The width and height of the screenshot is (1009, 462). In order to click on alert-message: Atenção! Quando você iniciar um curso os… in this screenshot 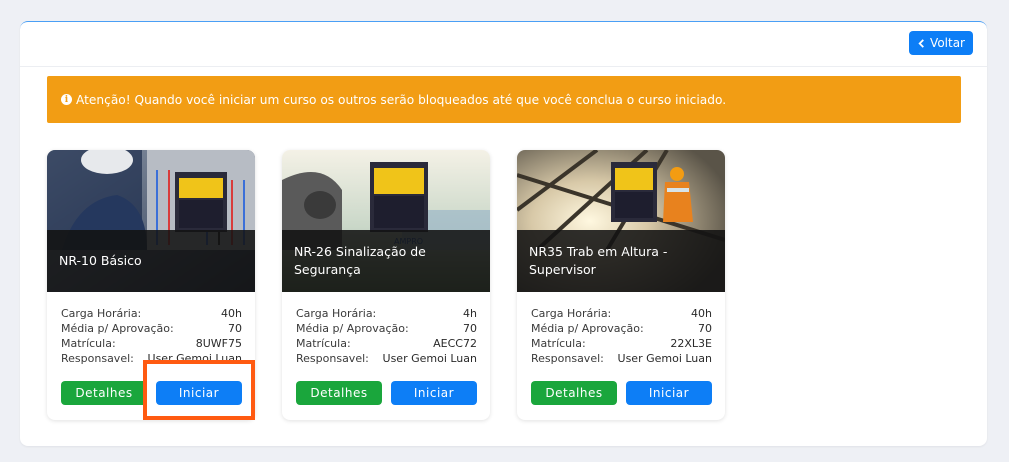, I will do `click(401, 99)`.